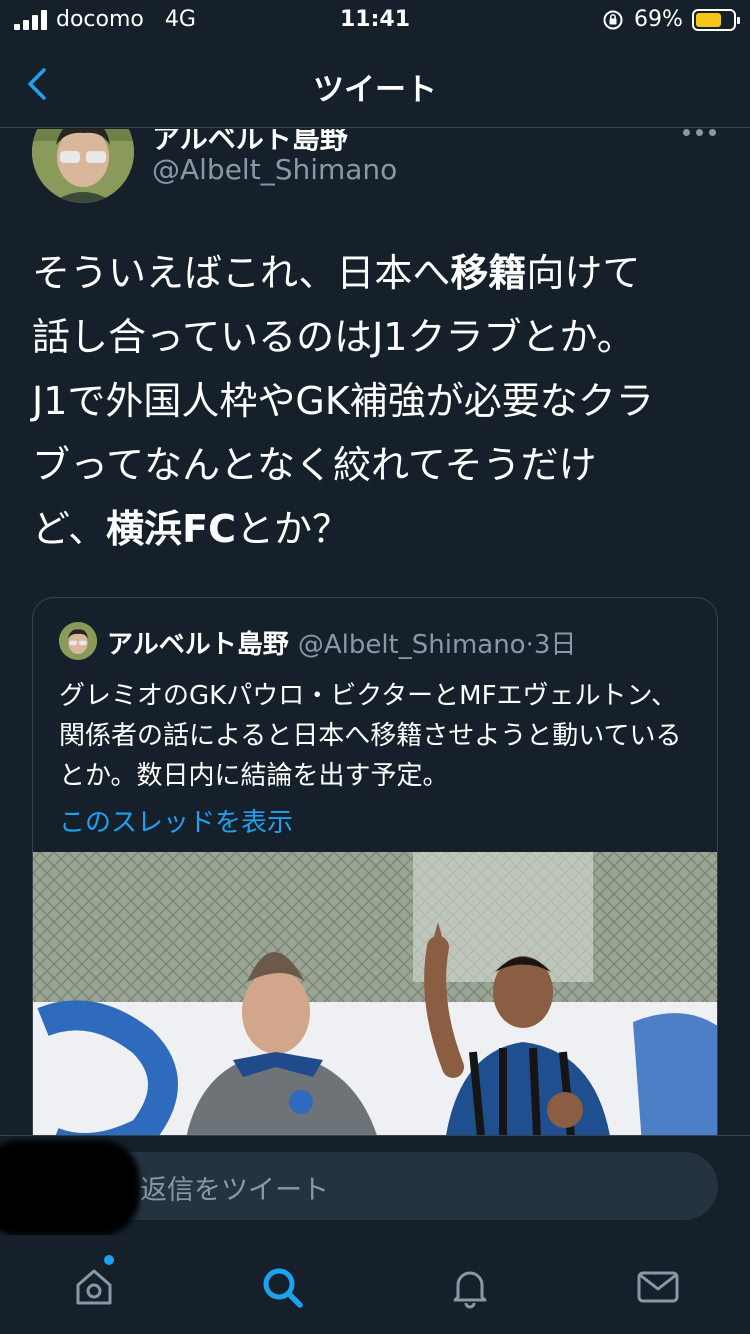 The image size is (750, 1334). I want to click on redacted-user-avatar, so click(70, 1188).